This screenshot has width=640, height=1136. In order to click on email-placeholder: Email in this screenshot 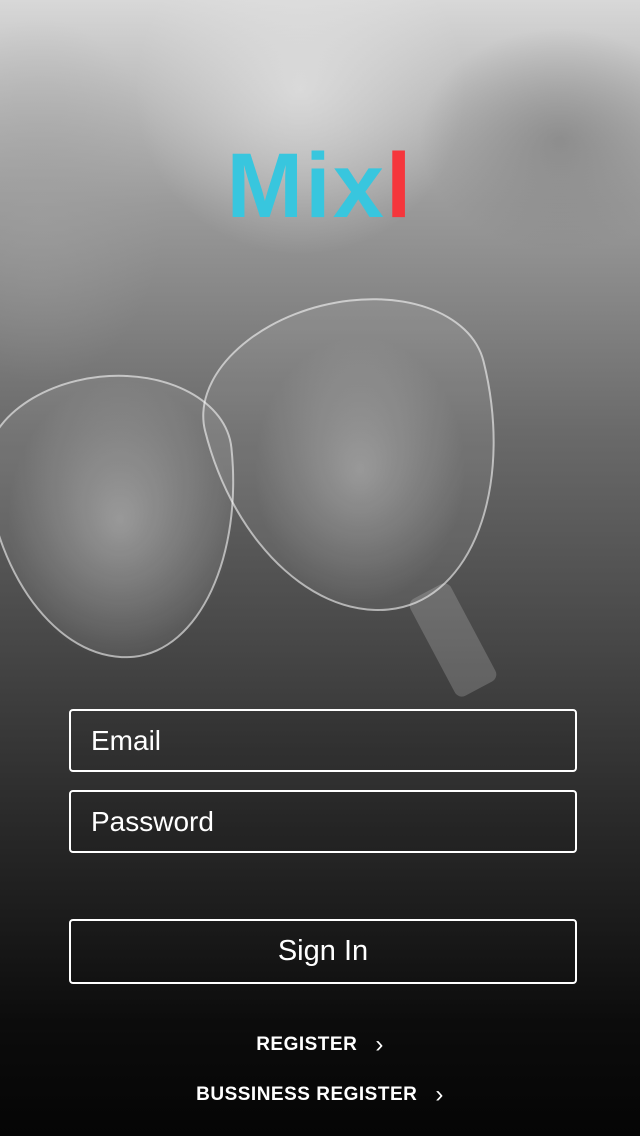, I will do `click(126, 740)`.